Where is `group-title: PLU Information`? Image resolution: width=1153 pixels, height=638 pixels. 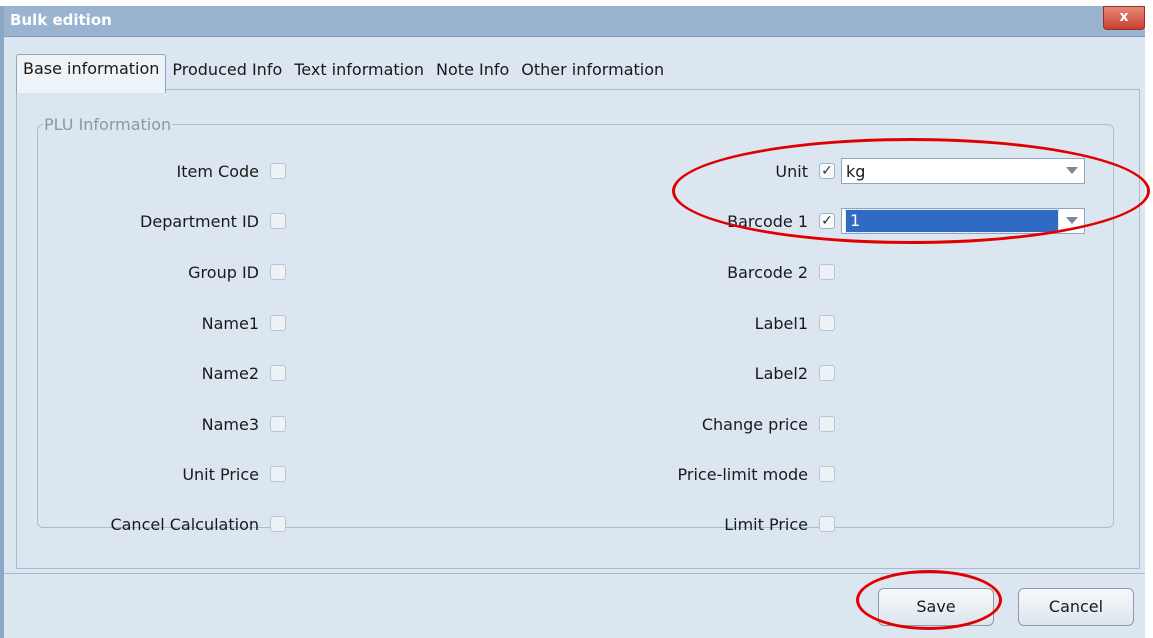 group-title: PLU Information is located at coordinates (108, 124).